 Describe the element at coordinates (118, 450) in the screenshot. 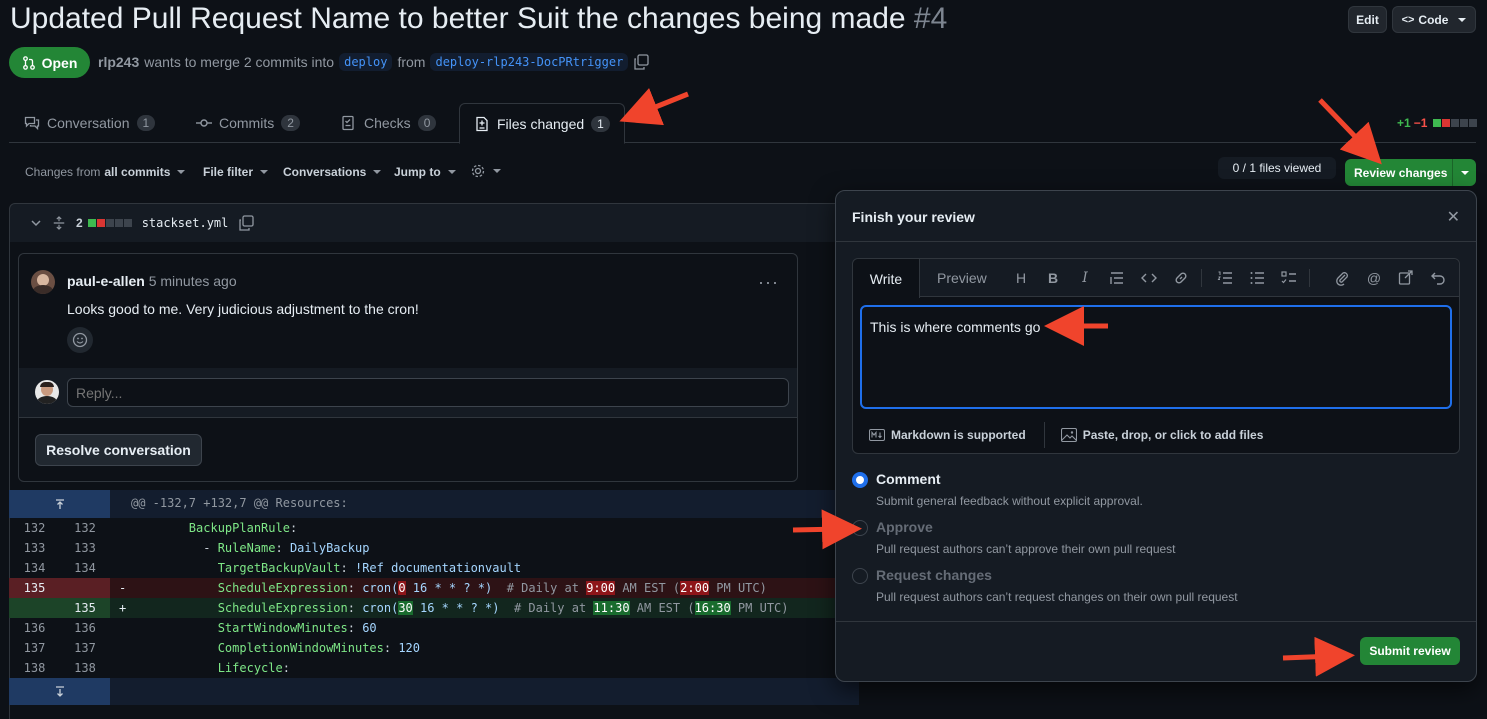

I see `resolve-conversation-button: Resolve conversation` at that location.